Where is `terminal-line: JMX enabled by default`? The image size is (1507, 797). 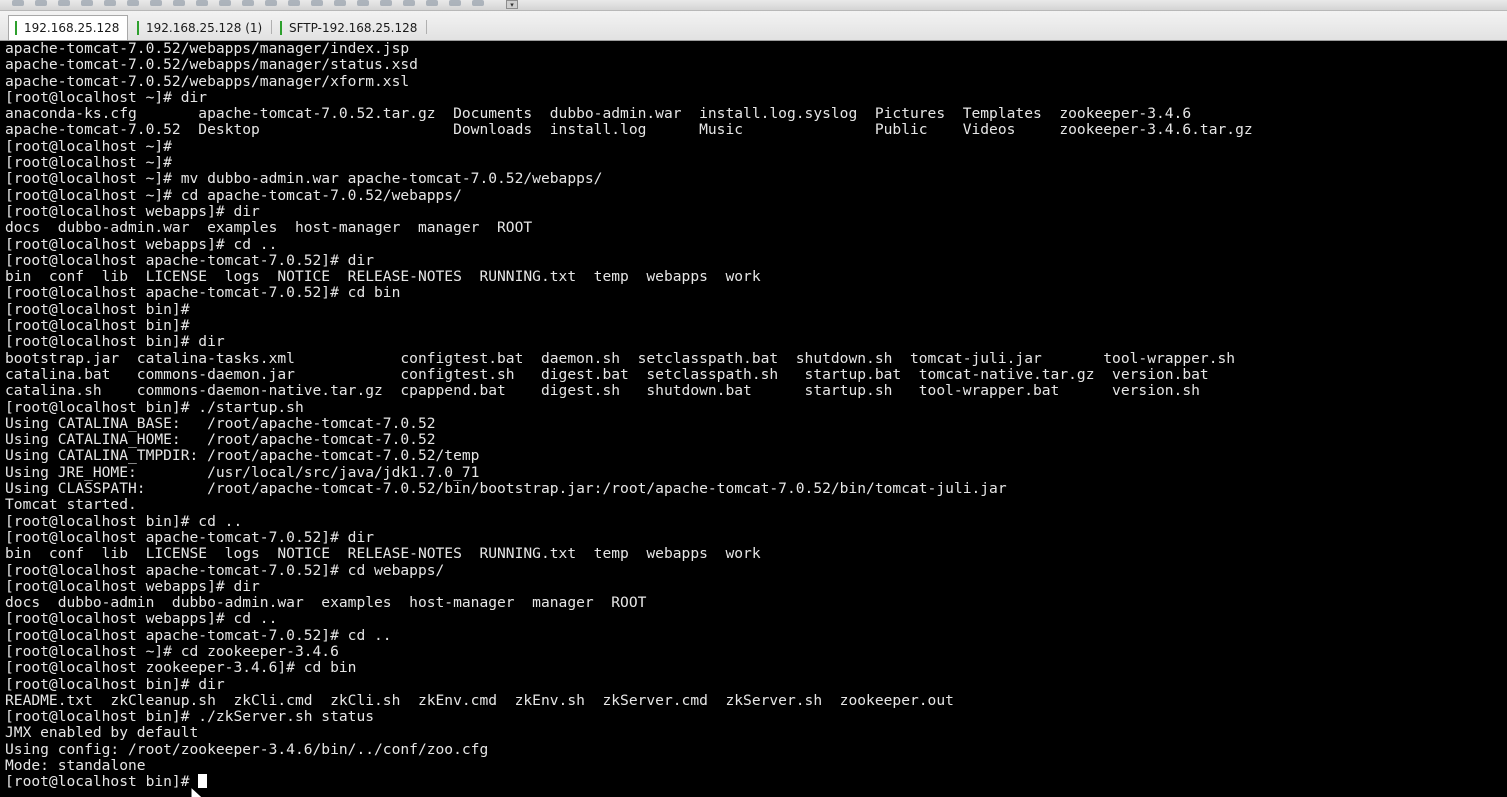
terminal-line: JMX enabled by default is located at coordinates (102, 733).